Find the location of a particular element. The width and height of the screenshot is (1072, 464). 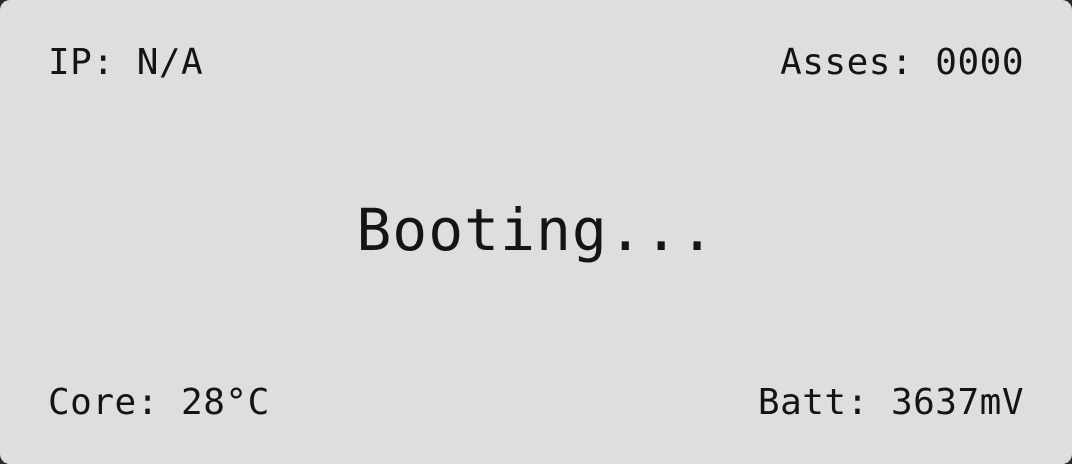

core-value: 28°C is located at coordinates (225, 402).